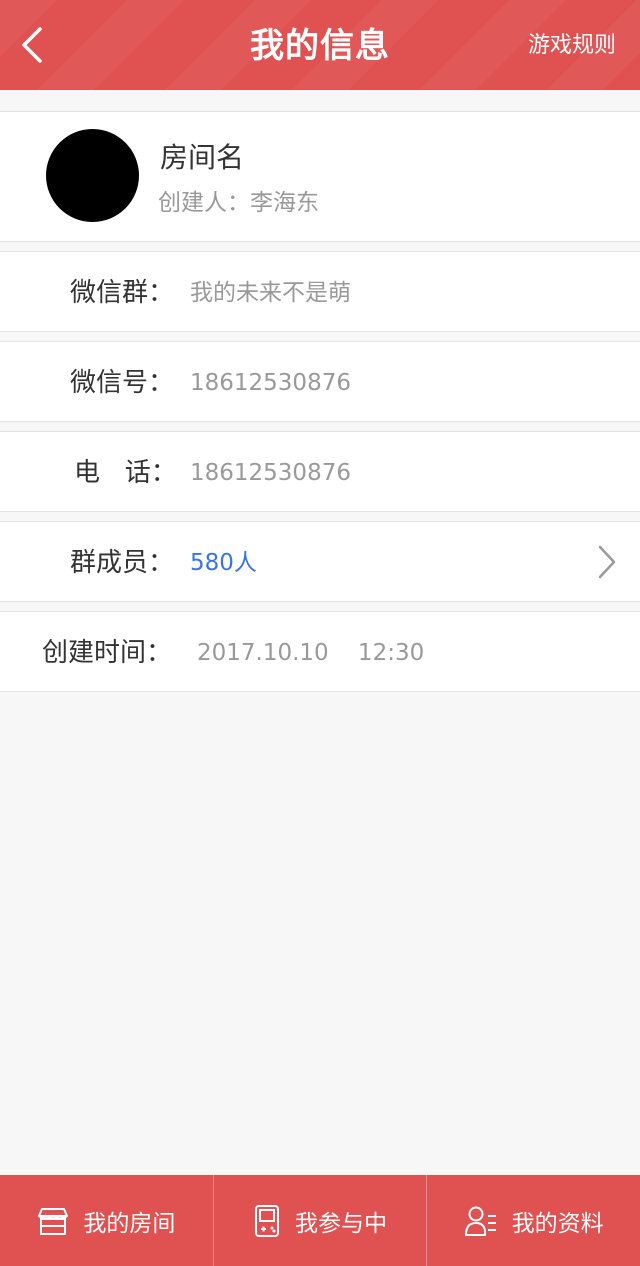 This screenshot has width=640, height=1266. Describe the element at coordinates (122, 293) in the screenshot. I see `wechat-group-label: 微信群：` at that location.